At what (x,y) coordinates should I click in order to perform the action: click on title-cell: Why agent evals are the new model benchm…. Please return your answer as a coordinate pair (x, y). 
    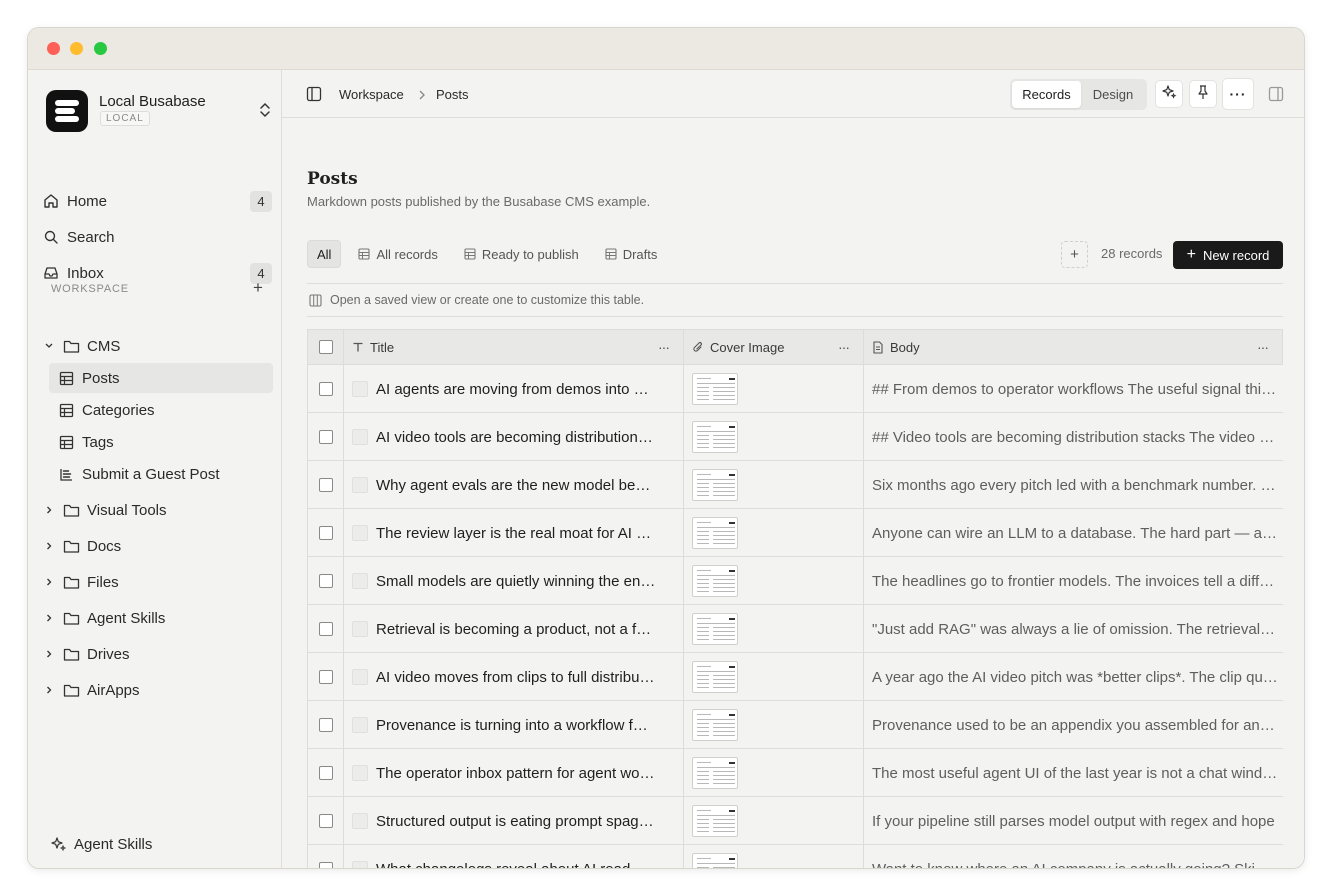
    Looking at the image, I should click on (514, 485).